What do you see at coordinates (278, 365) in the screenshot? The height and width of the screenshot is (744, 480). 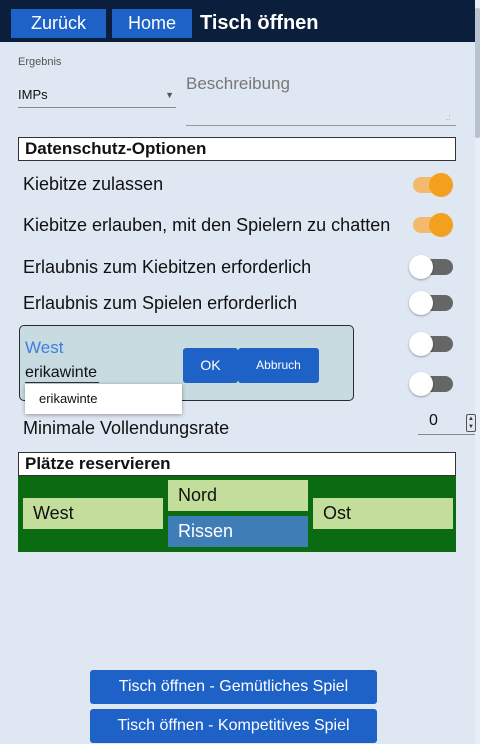 I see `cancel-button: Abbruch` at bounding box center [278, 365].